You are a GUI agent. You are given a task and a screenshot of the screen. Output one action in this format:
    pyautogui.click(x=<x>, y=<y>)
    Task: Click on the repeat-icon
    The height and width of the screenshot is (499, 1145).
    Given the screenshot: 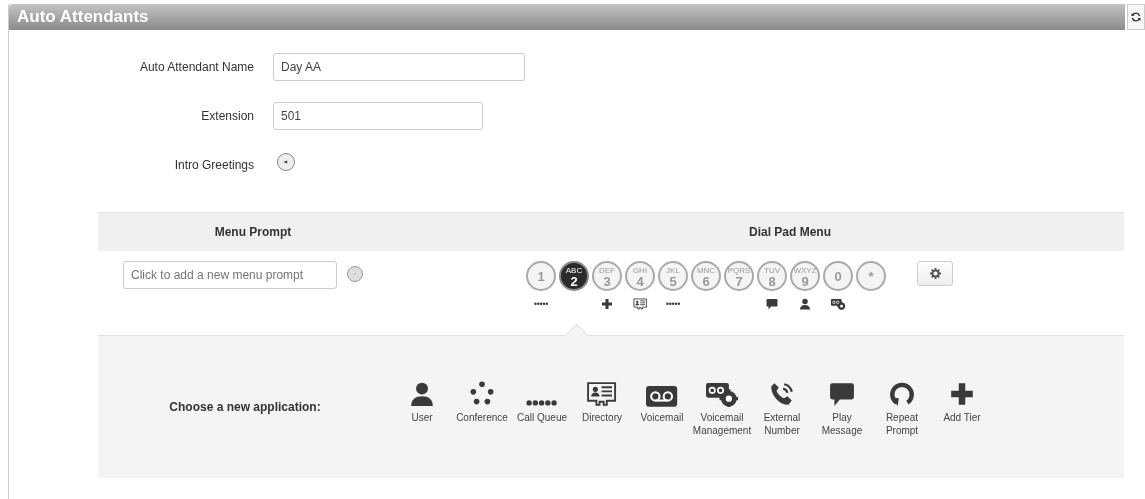 What is the action you would take?
    pyautogui.click(x=902, y=394)
    